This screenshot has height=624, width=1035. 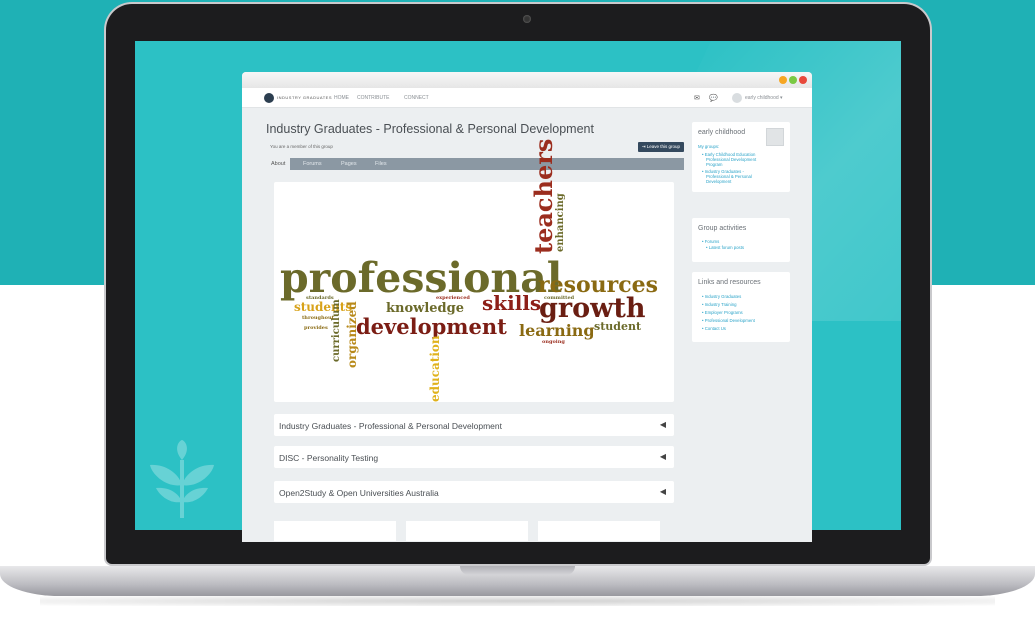 What do you see at coordinates (453, 298) in the screenshot?
I see `word-experienced: experienced` at bounding box center [453, 298].